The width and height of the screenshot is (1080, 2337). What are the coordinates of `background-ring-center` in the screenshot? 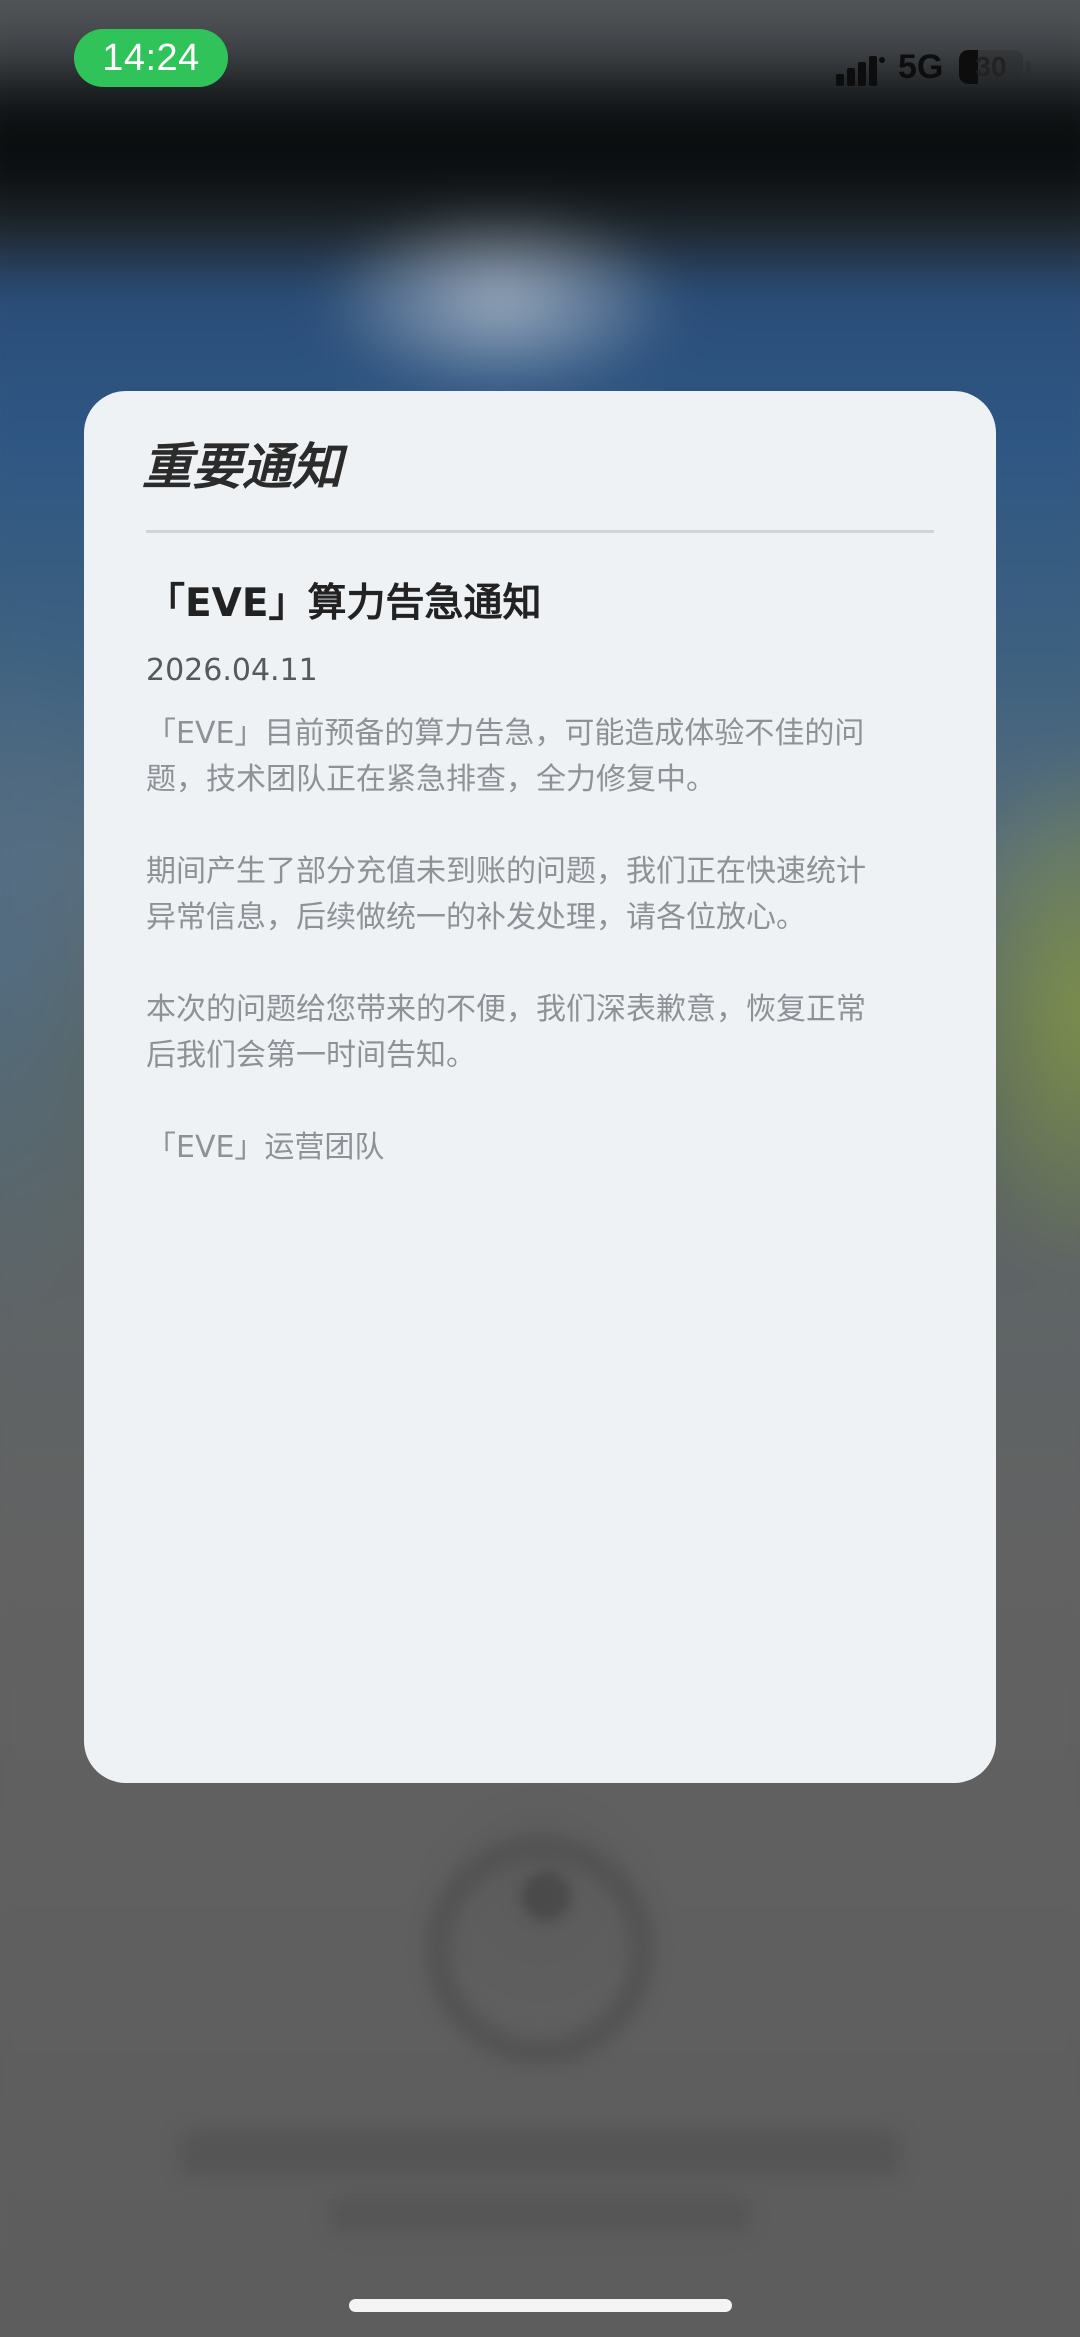 It's located at (546, 1896).